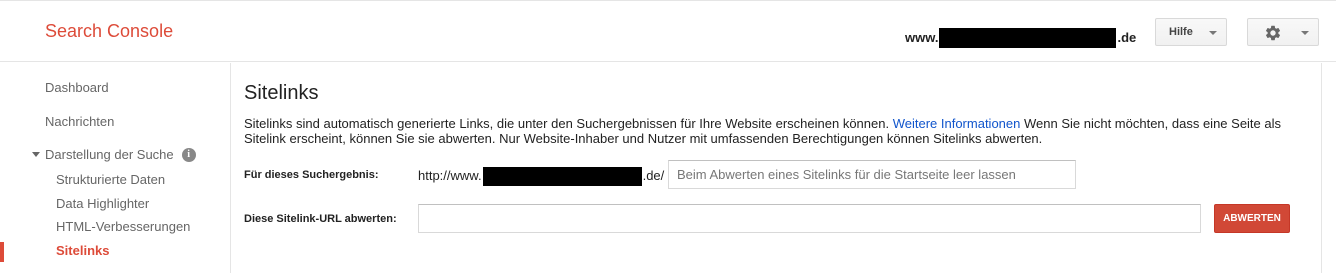  What do you see at coordinates (1252, 218) in the screenshot?
I see `demote-button: ABWERTEN` at bounding box center [1252, 218].